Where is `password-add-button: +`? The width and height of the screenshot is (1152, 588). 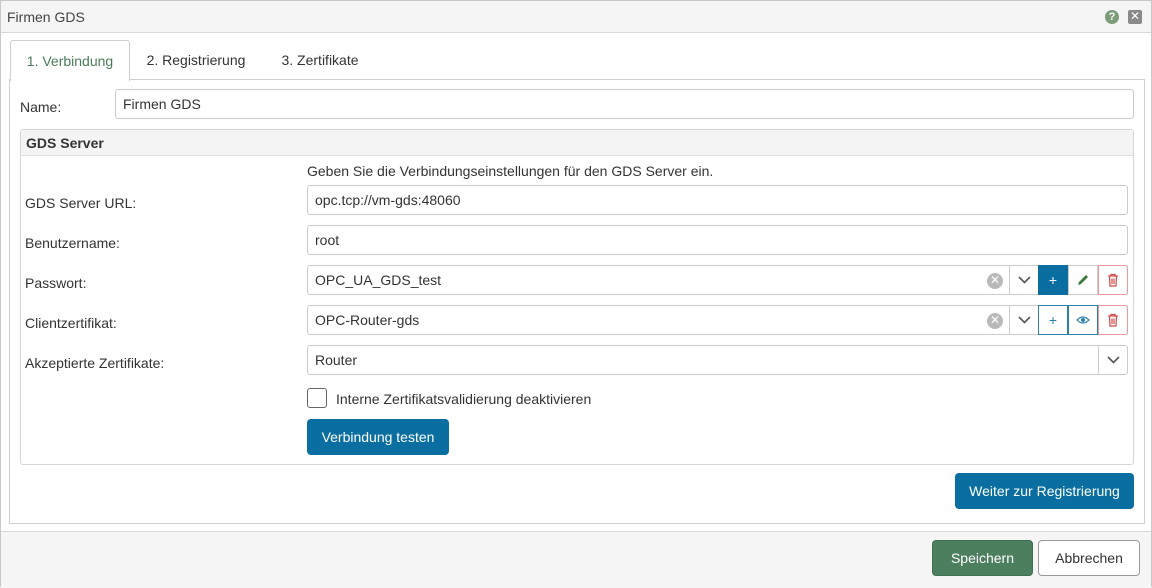
password-add-button: + is located at coordinates (1053, 280).